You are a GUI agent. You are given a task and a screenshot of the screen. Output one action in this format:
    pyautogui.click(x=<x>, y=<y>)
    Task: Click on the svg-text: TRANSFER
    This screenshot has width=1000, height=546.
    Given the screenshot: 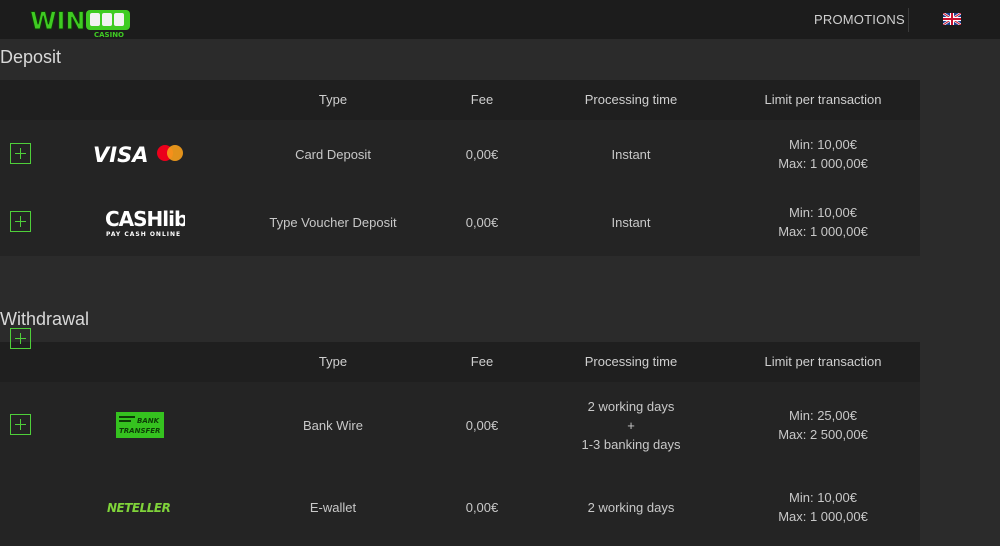 What is the action you would take?
    pyautogui.click(x=139, y=431)
    